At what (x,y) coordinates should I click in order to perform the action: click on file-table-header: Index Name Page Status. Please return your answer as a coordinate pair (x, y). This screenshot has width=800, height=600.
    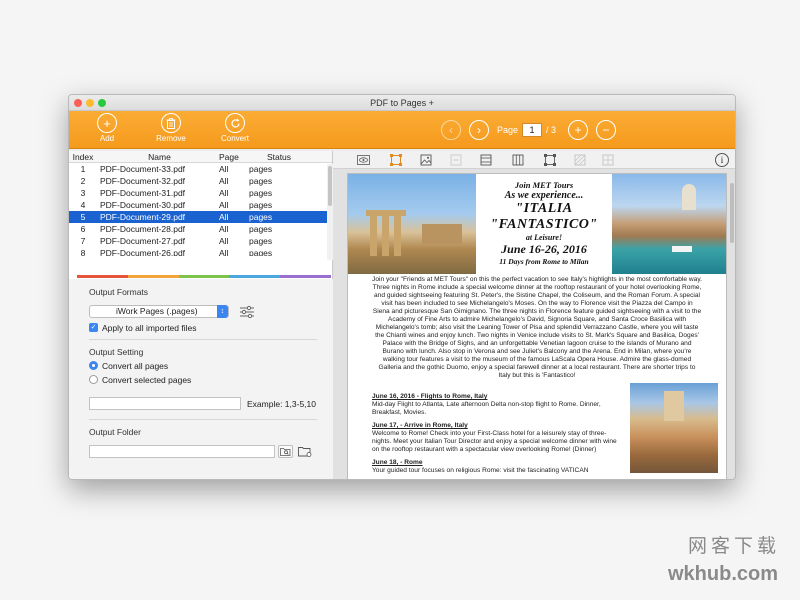
    Looking at the image, I should click on (200, 157).